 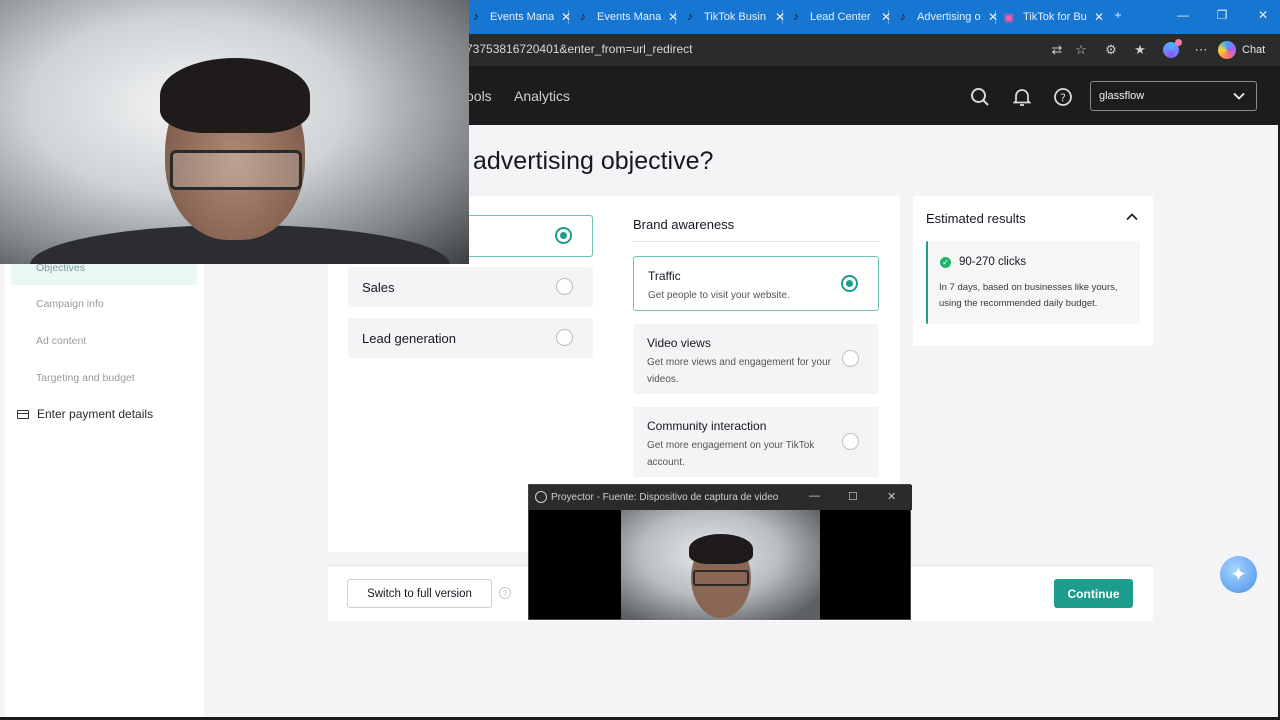 What do you see at coordinates (993, 262) in the screenshot?
I see `estimated-clicks: 90-270 clicks` at bounding box center [993, 262].